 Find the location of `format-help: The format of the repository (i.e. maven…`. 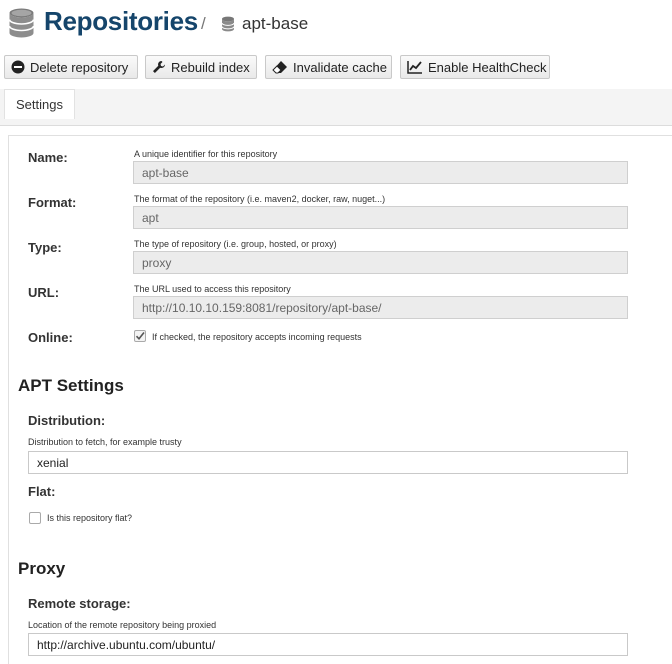

format-help: The format of the repository (i.e. maven… is located at coordinates (260, 199).